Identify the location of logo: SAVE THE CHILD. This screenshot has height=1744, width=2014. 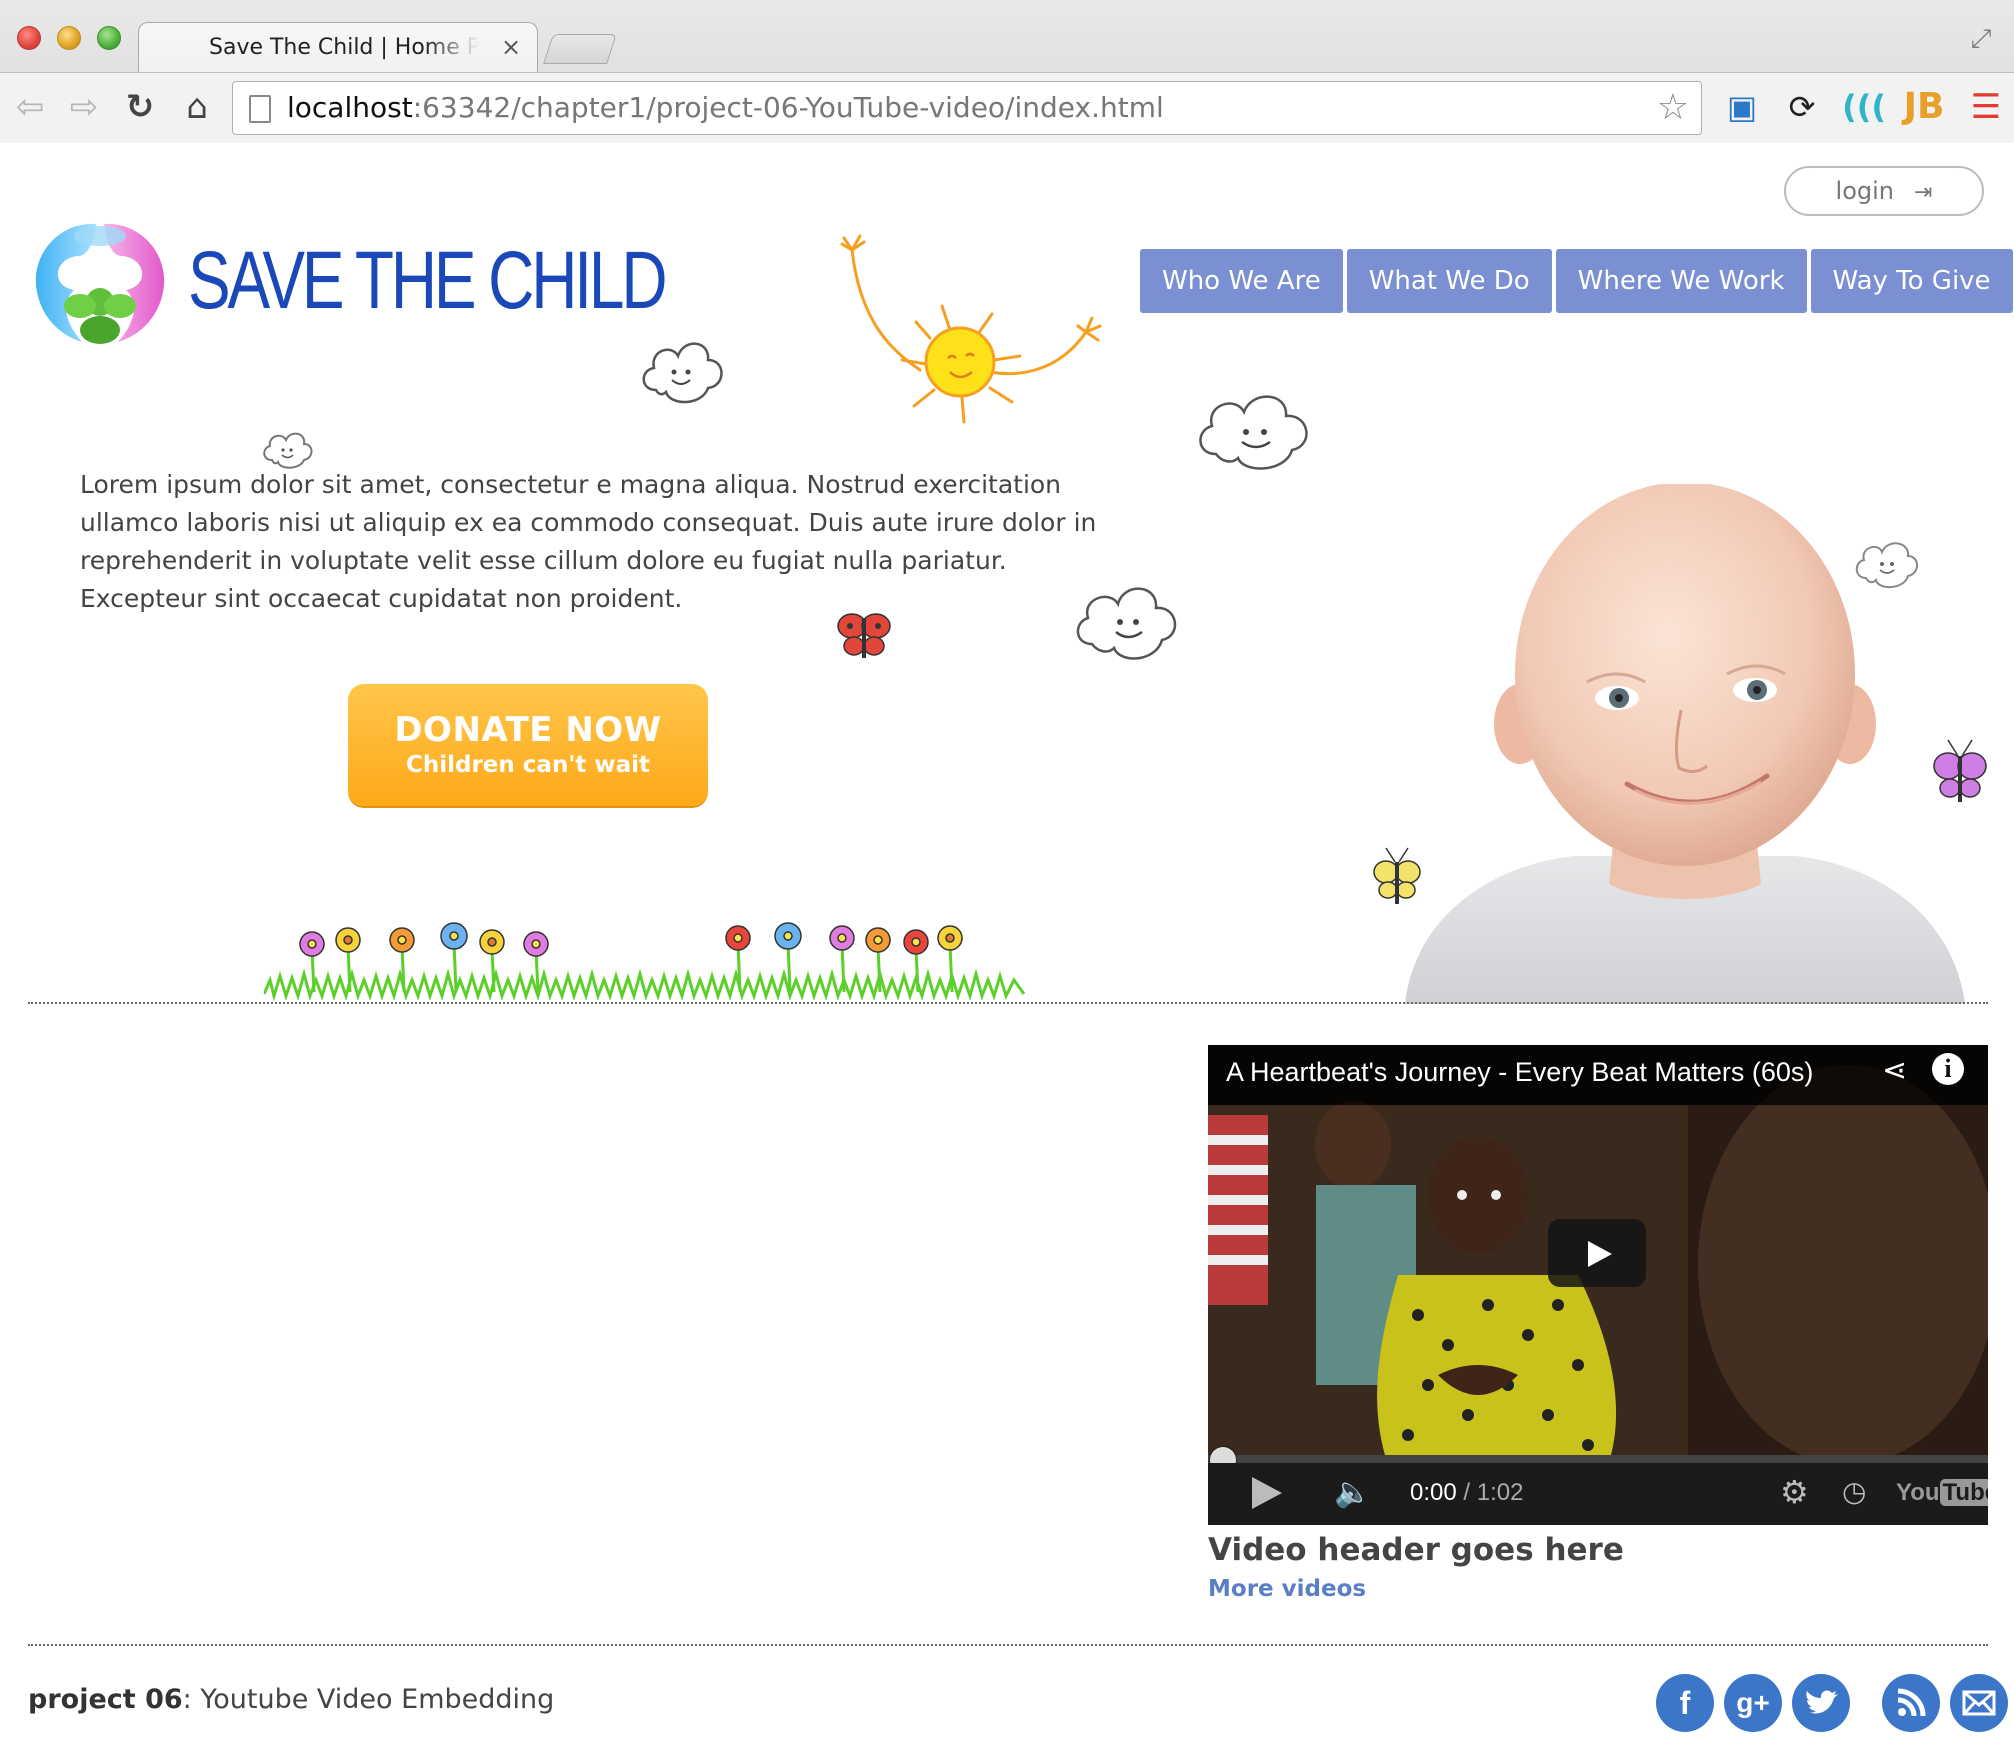
(349, 282).